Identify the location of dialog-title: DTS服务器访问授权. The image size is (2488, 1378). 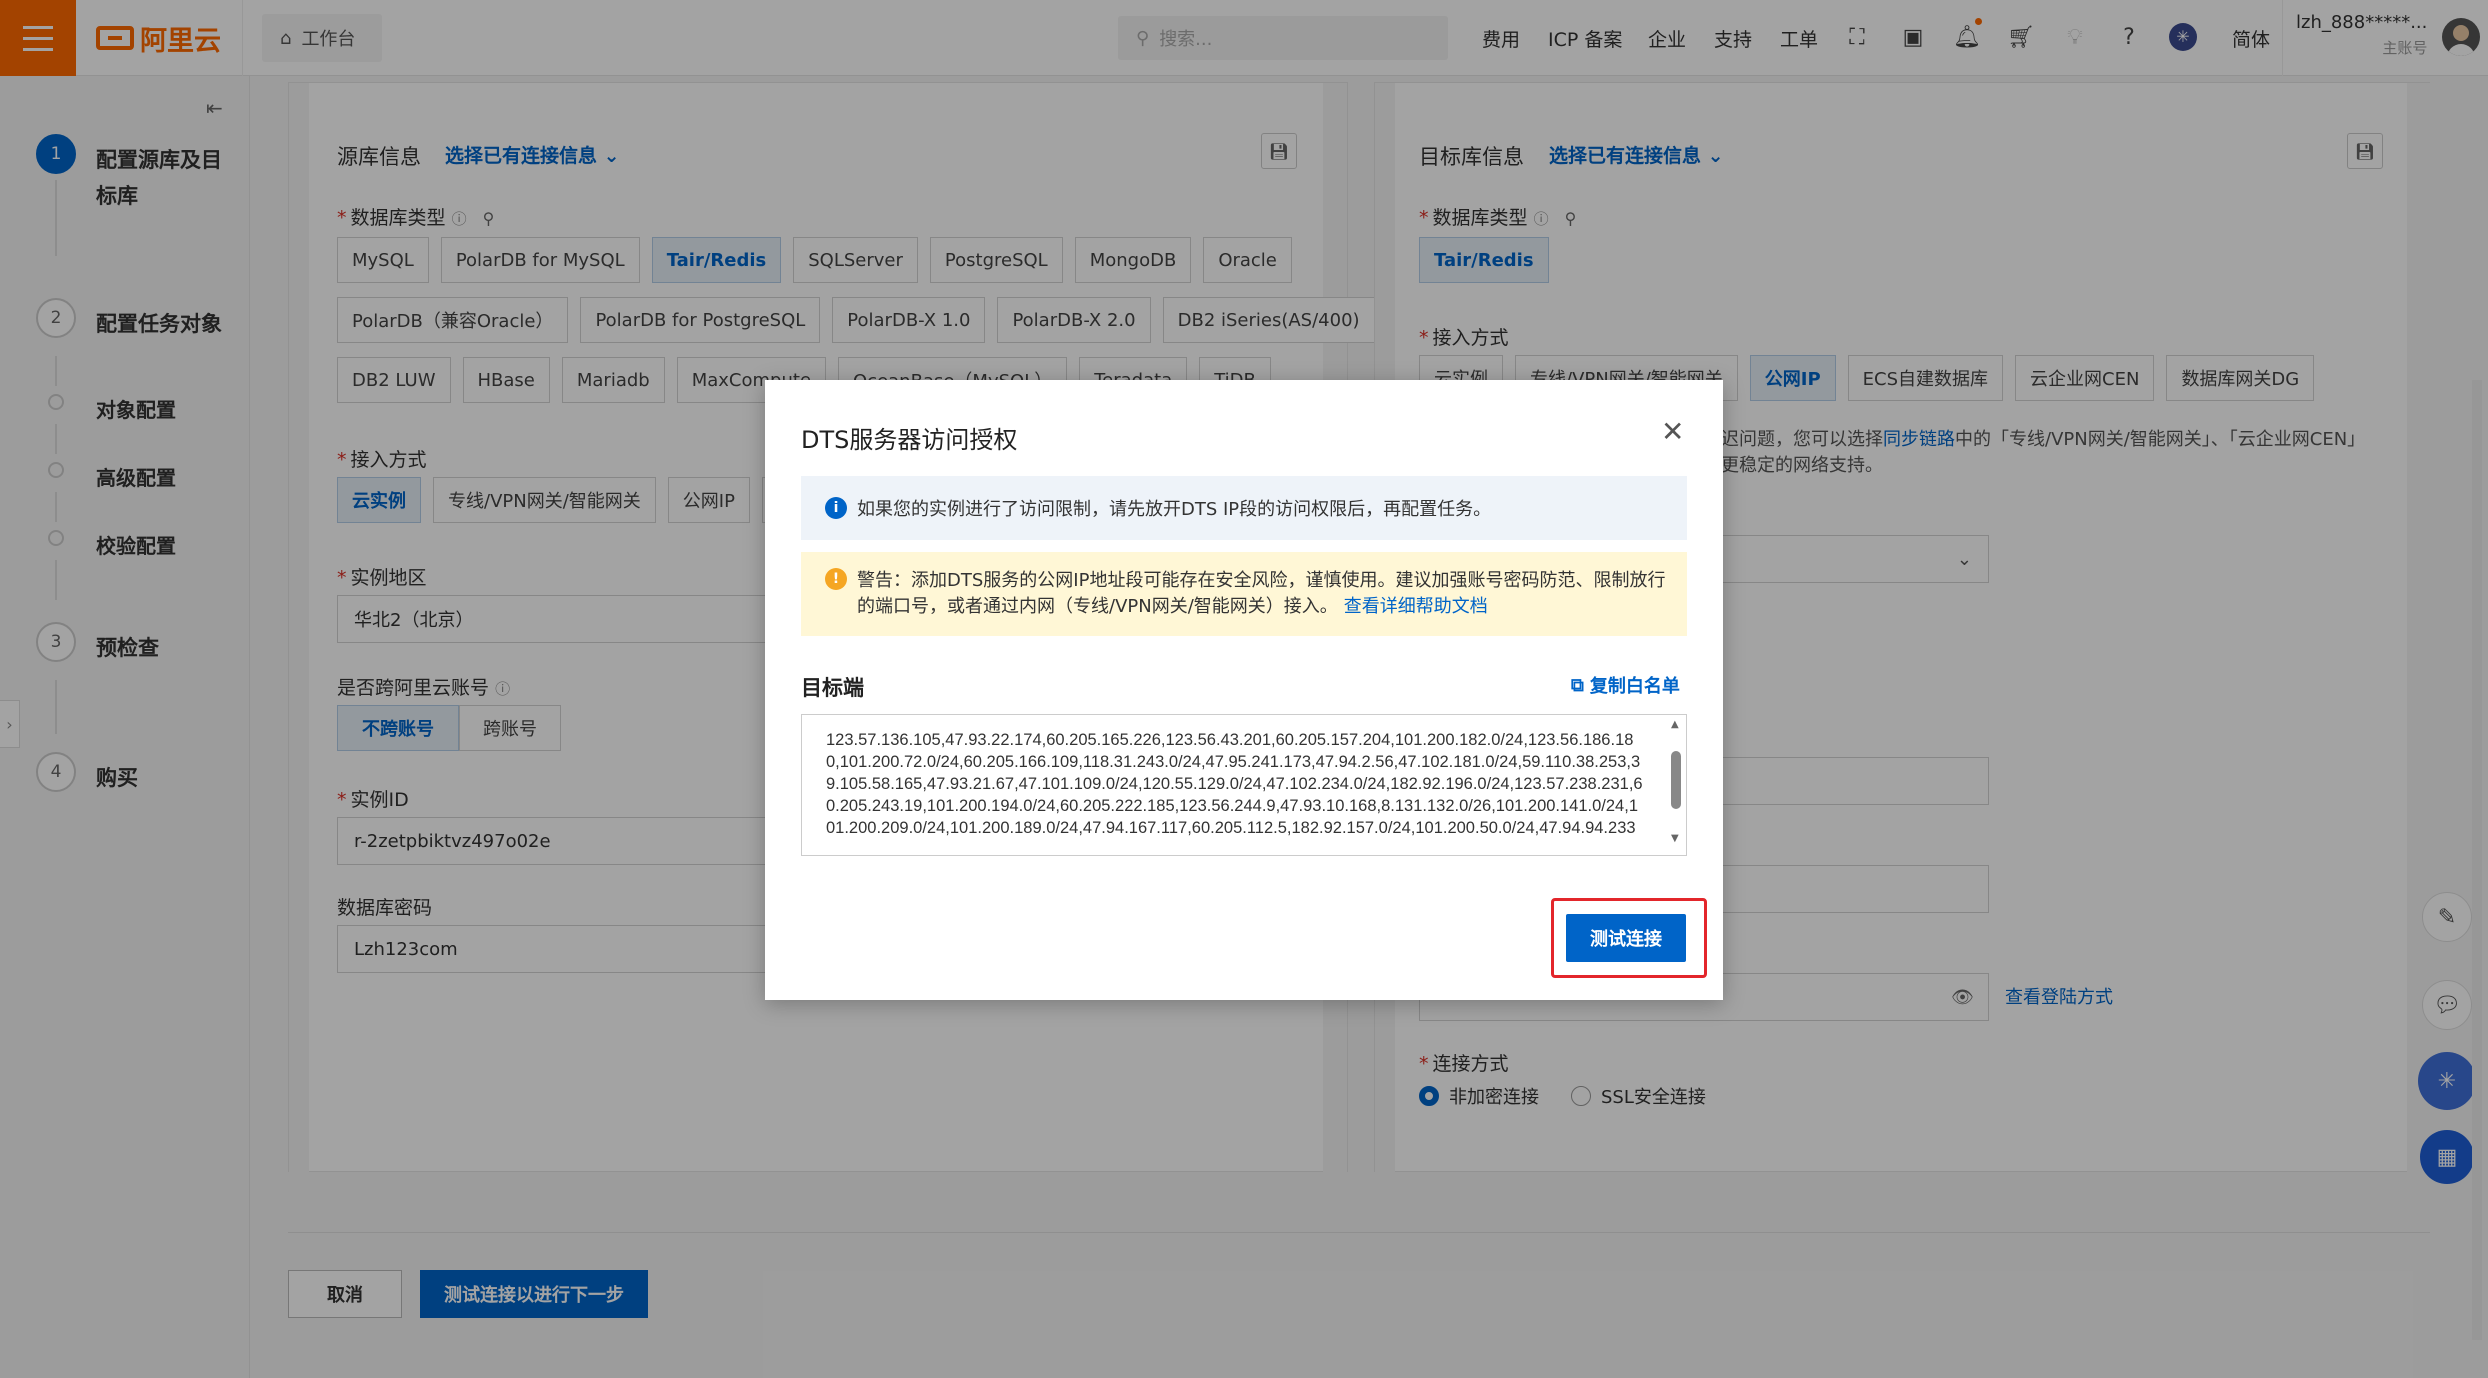
(909, 440).